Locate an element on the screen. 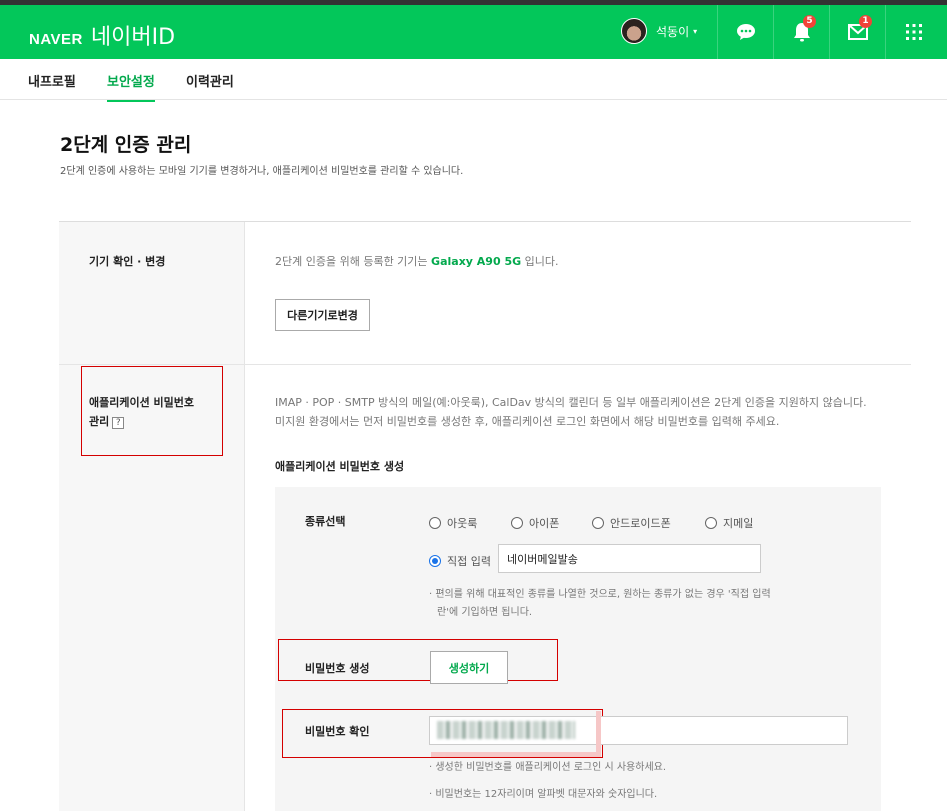 This screenshot has width=947, height=811. tab-history: 이력관리 is located at coordinates (210, 85).